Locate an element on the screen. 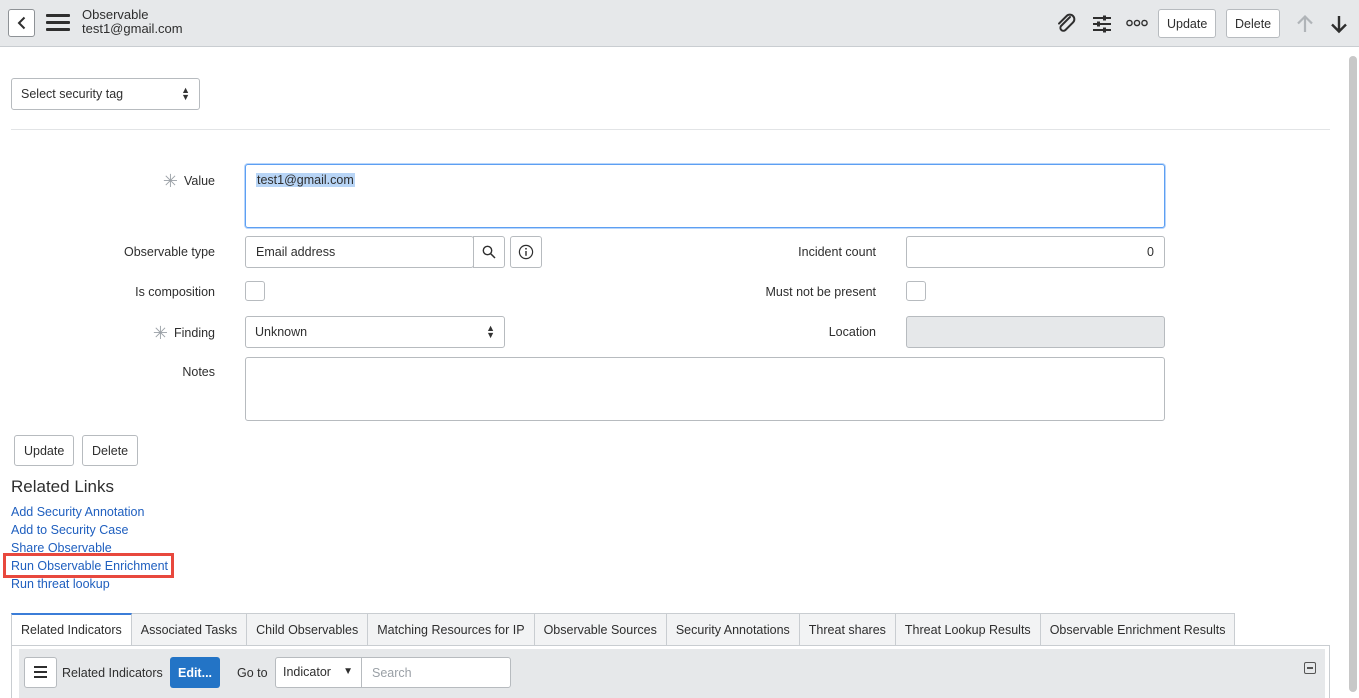 This screenshot has height=698, width=1359. link-add-security-annotation: Add Security Annotation is located at coordinates (77, 512).